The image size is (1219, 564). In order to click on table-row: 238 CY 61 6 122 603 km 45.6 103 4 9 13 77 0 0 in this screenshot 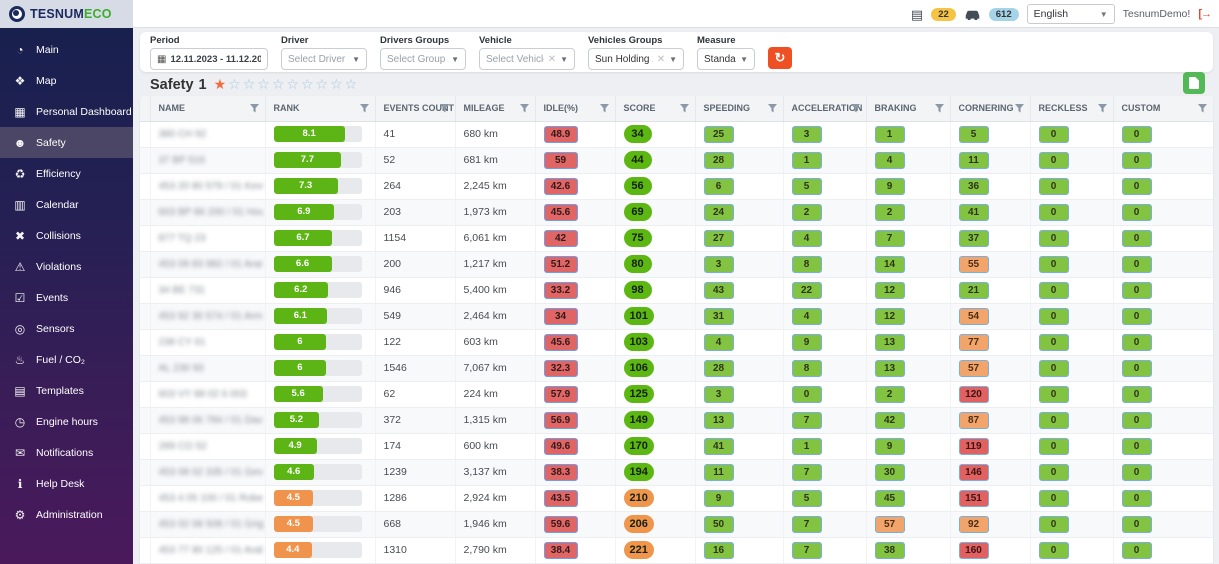, I will do `click(676, 342)`.